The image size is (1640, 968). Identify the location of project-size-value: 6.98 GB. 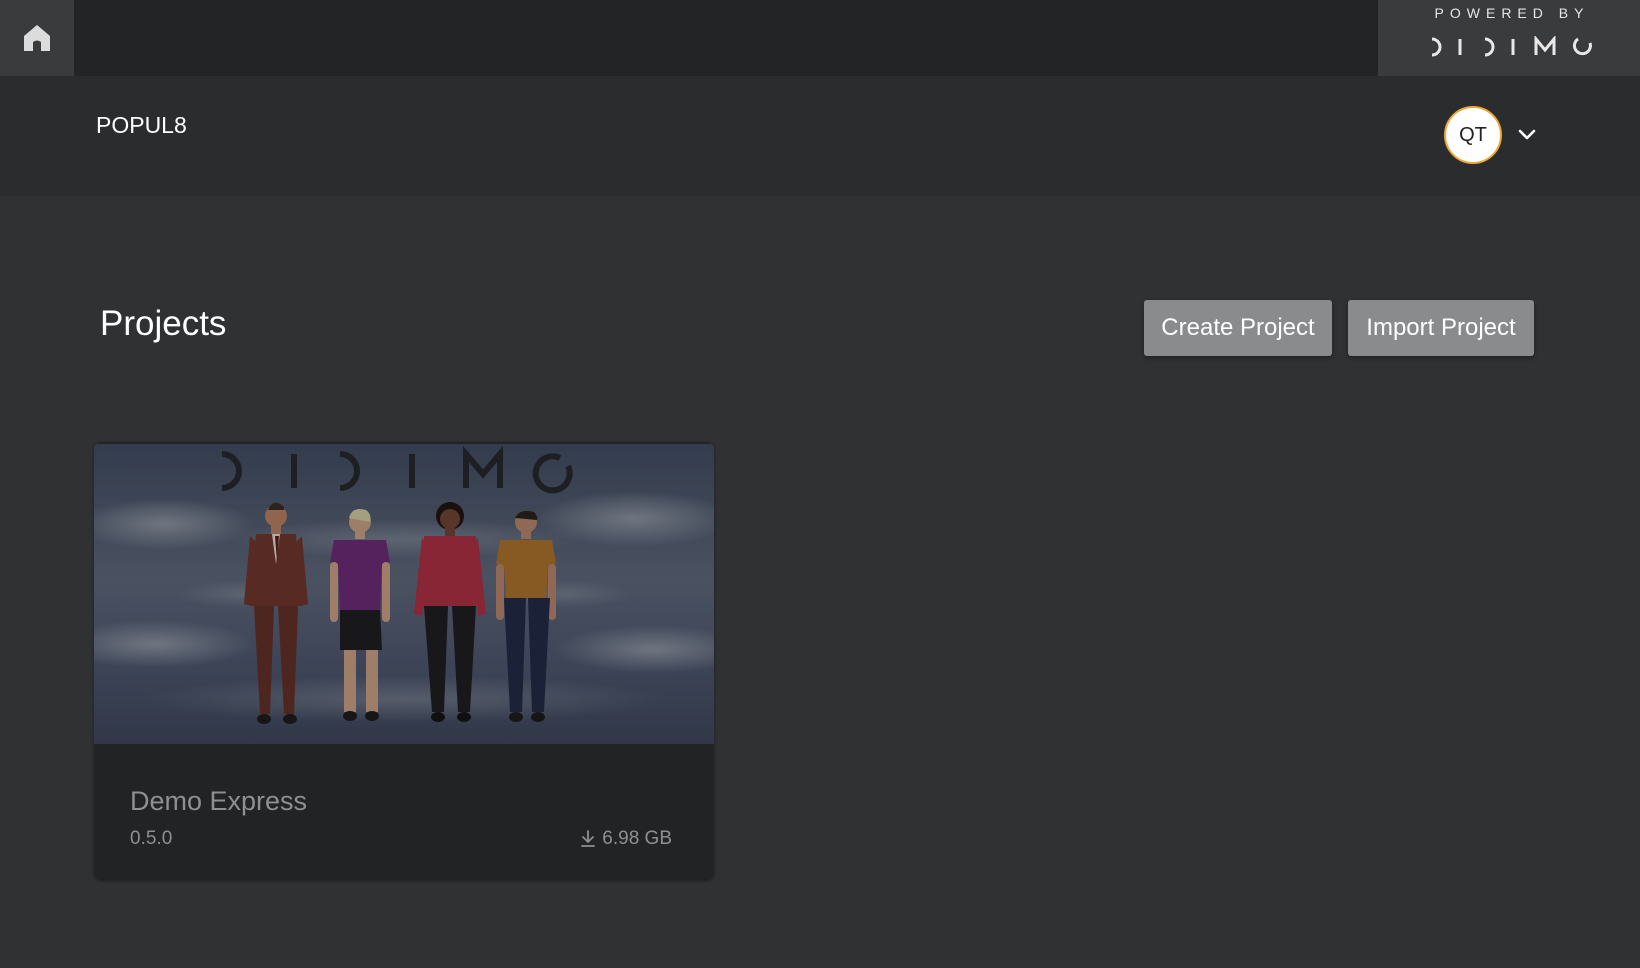
(637, 838).